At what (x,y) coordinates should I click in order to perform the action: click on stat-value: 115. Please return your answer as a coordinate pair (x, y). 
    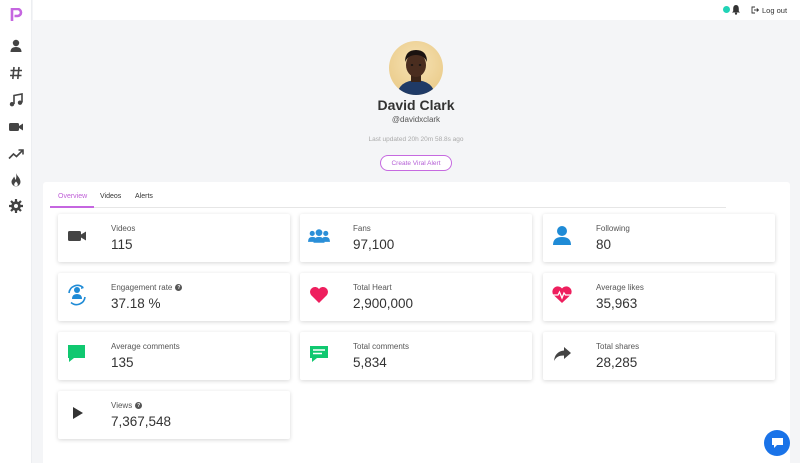
    Looking at the image, I should click on (122, 244).